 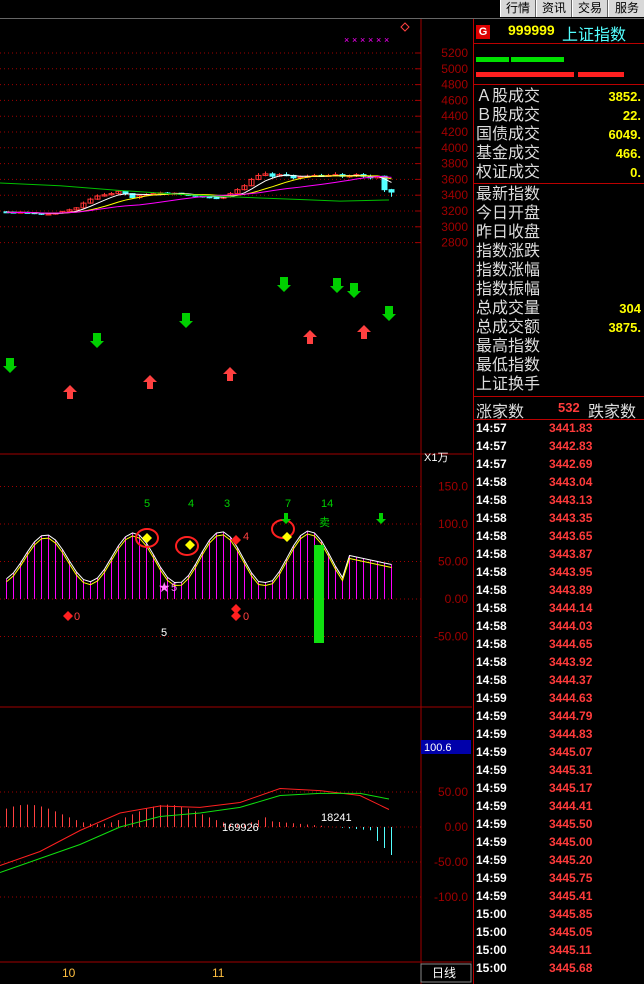 What do you see at coordinates (508, 172) in the screenshot?
I see `turnover-row-label: 权证成交` at bounding box center [508, 172].